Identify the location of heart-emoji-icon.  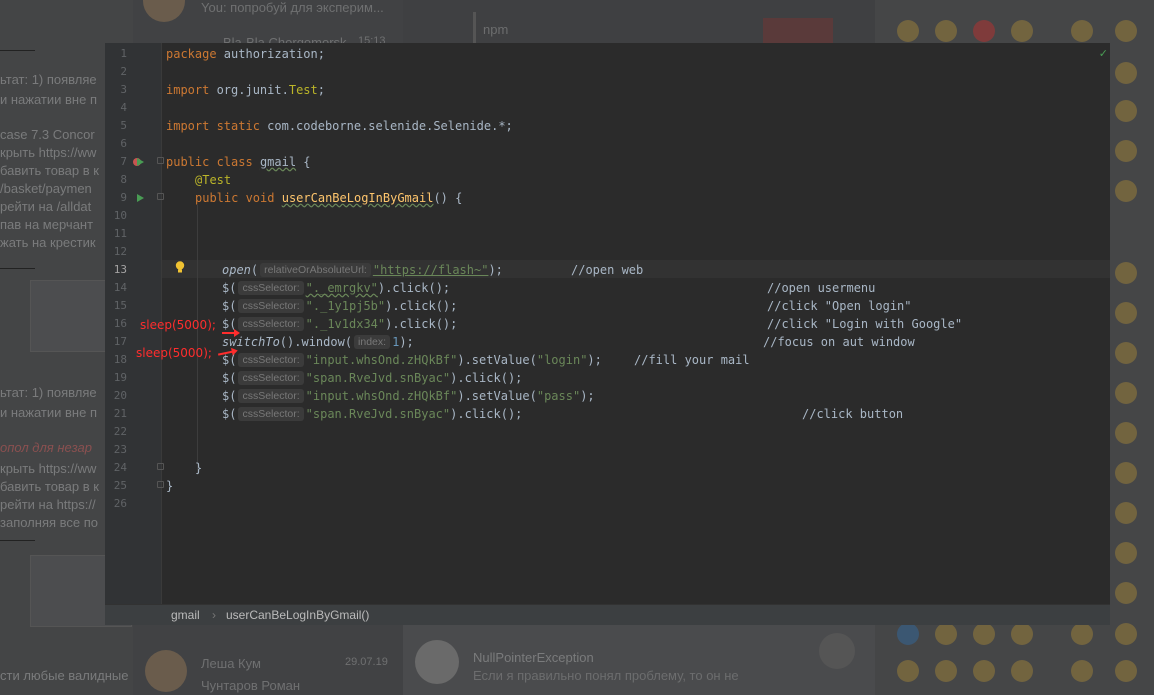
(984, 31).